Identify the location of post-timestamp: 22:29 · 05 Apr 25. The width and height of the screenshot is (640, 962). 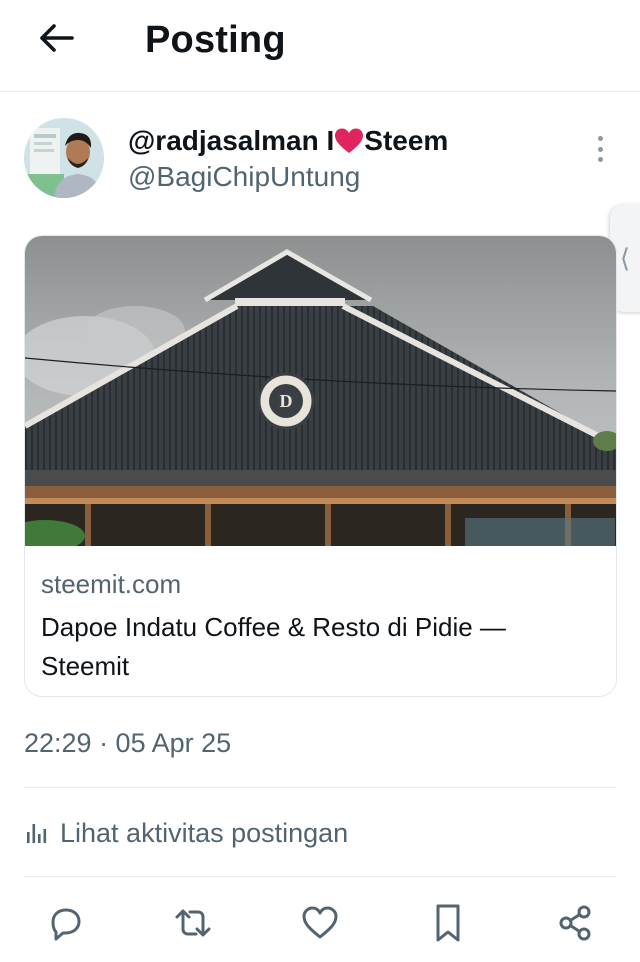
(127, 743).